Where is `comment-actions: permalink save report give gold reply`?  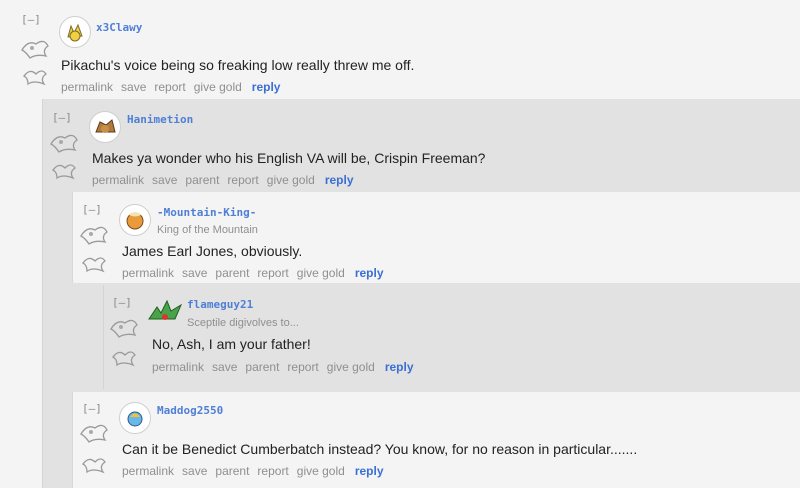 comment-actions: permalink save report give gold reply is located at coordinates (174, 87).